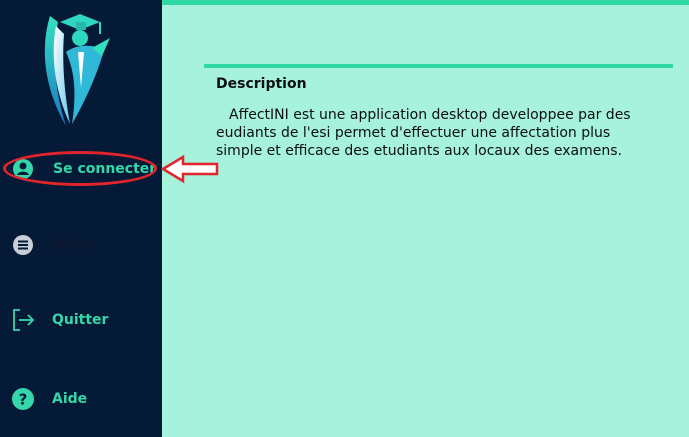 This screenshot has height=437, width=689. What do you see at coordinates (438, 66) in the screenshot?
I see `description-divider` at bounding box center [438, 66].